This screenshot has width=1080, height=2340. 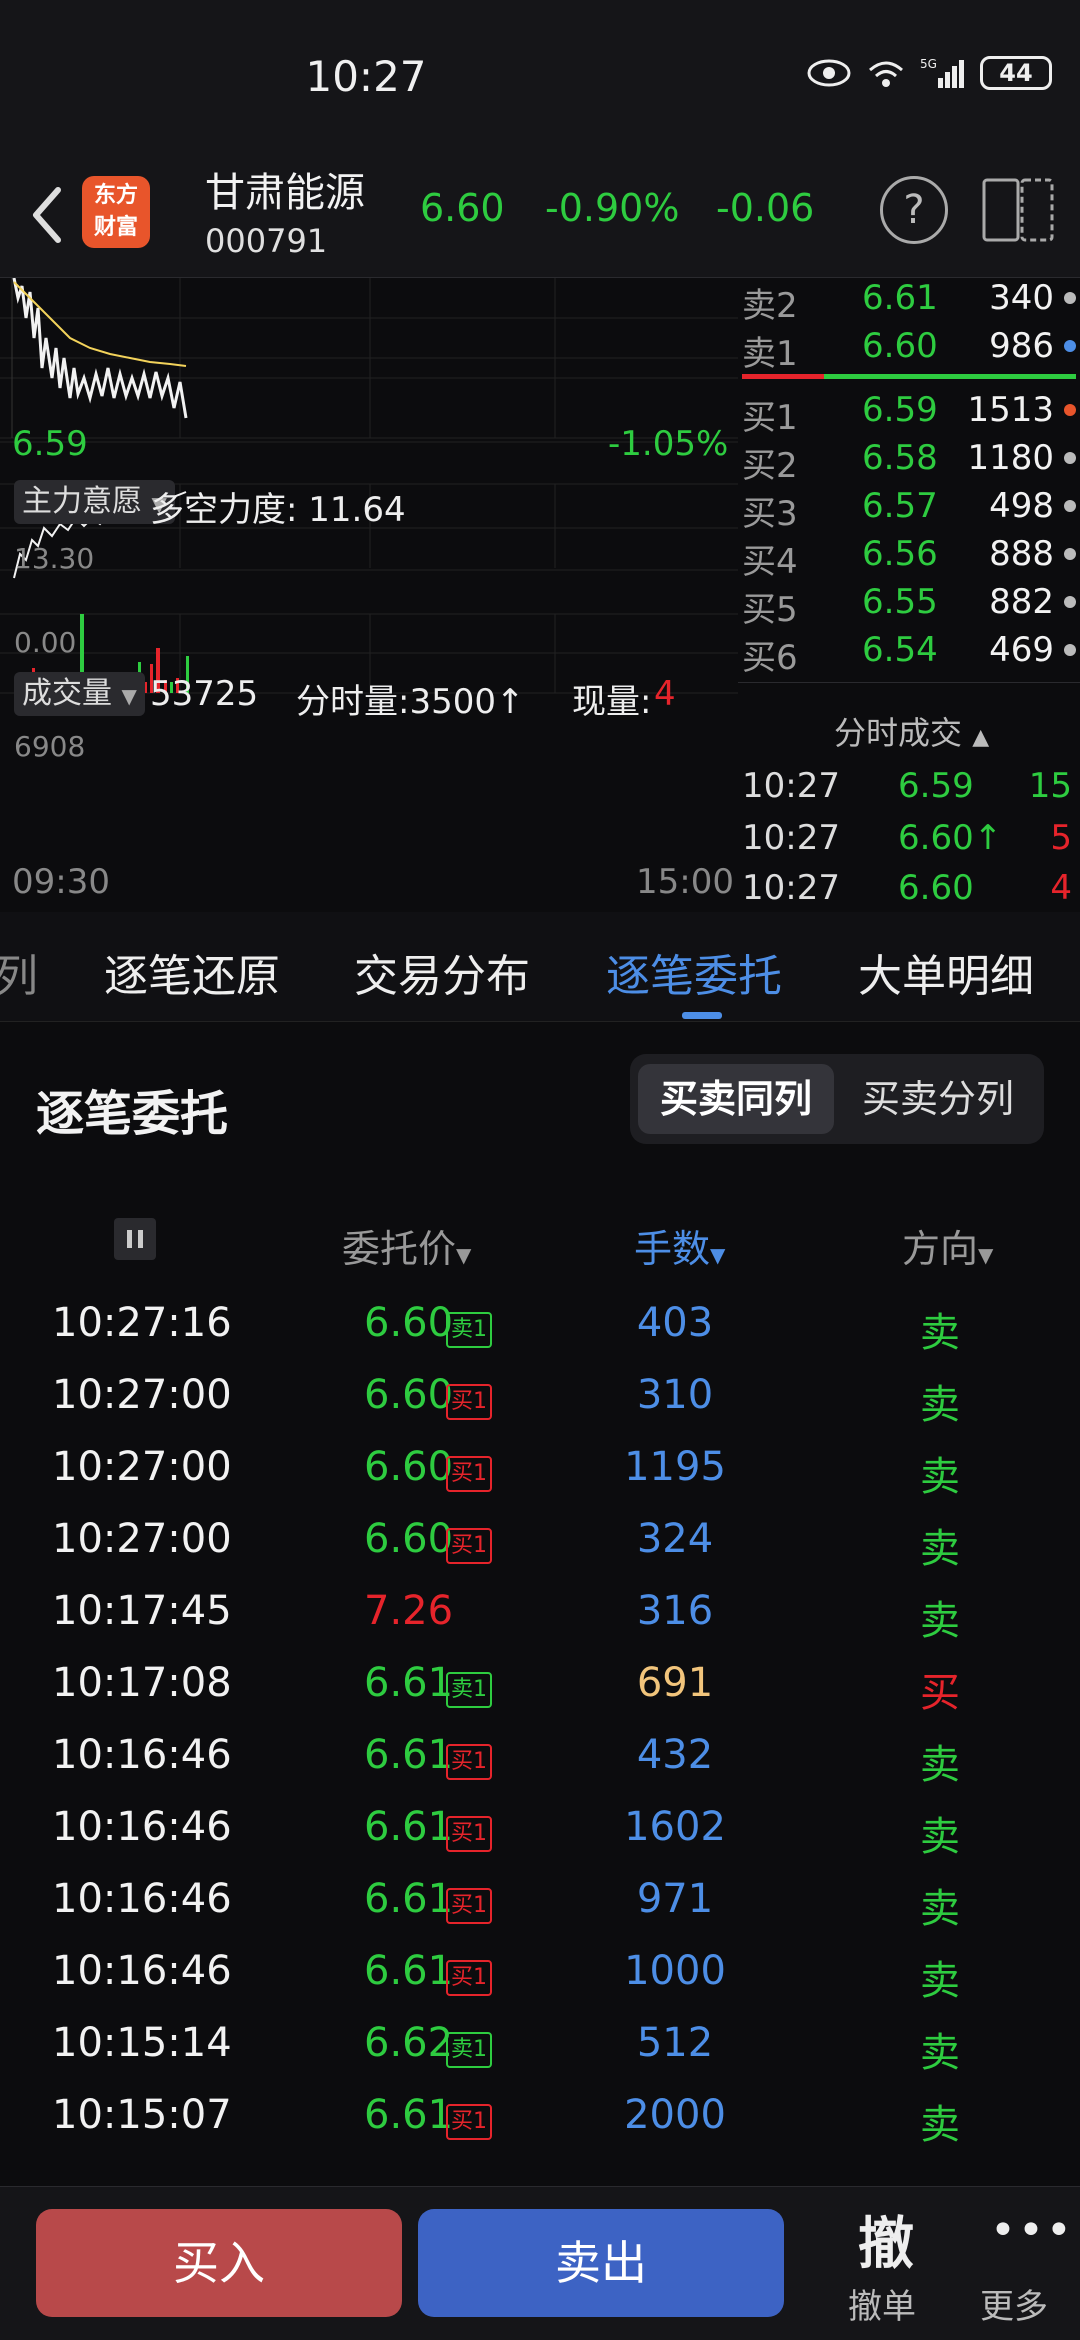 I want to click on trade-row: 10:16:46 6.61 买1 1602 卖, so click(x=540, y=1840).